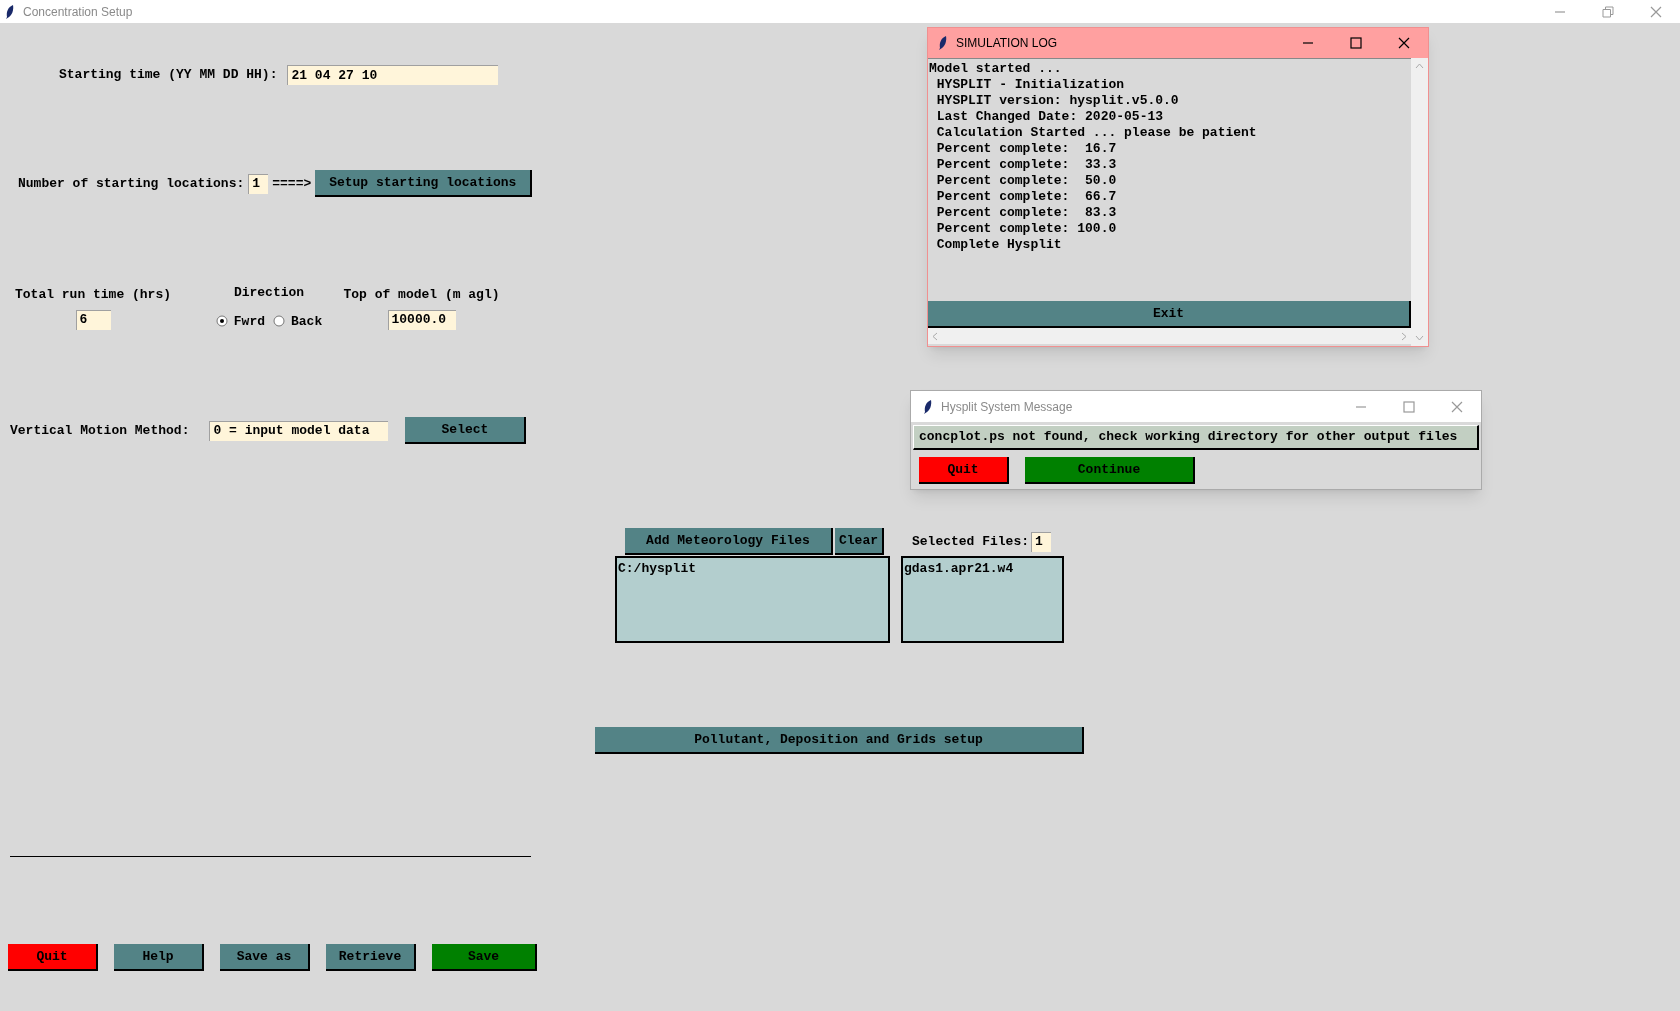 Image resolution: width=1680 pixels, height=1011 pixels. Describe the element at coordinates (1026, 229) in the screenshot. I see `log-line: Percent complete: 100.0` at that location.